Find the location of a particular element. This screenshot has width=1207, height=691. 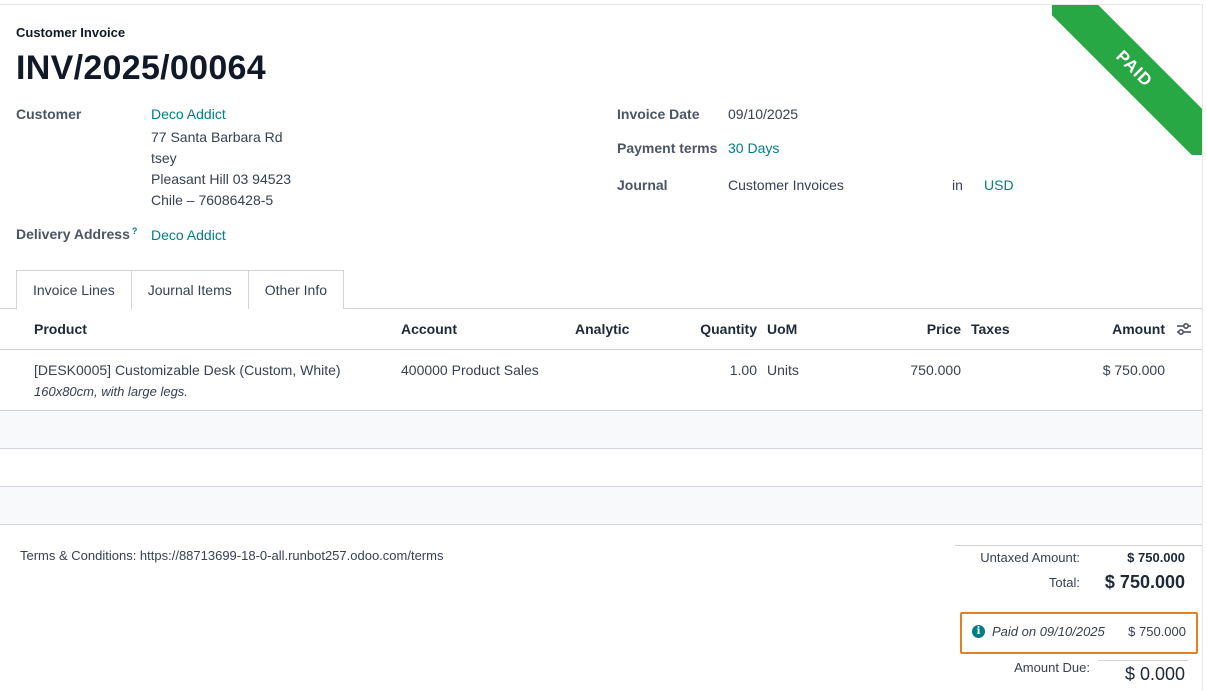

totals-divider is located at coordinates (1078, 545).